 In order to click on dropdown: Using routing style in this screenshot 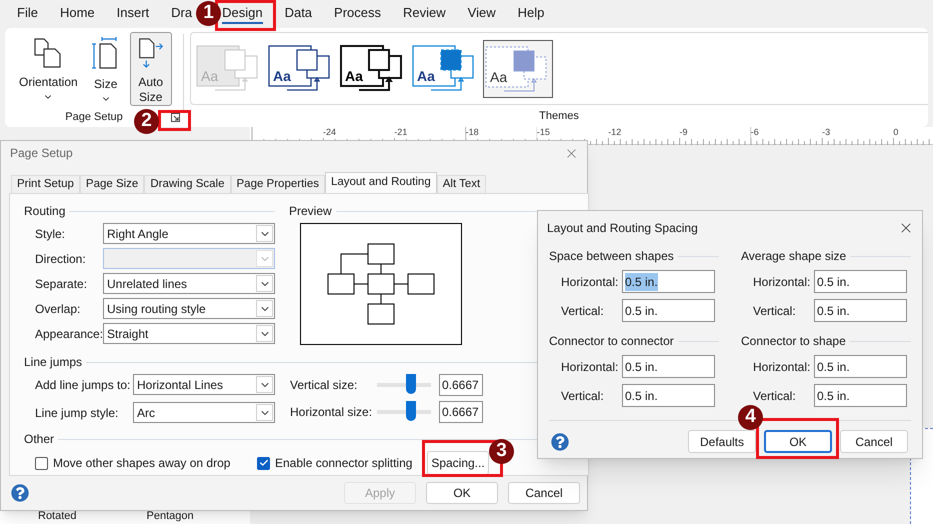, I will do `click(189, 309)`.